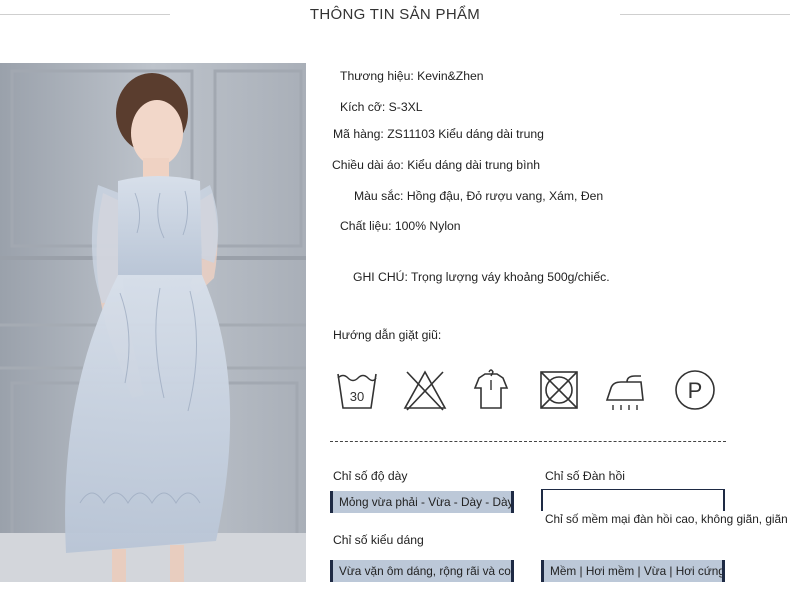 The image size is (790, 614). Describe the element at coordinates (528, 391) in the screenshot. I see `care-icons: 30 P` at that location.